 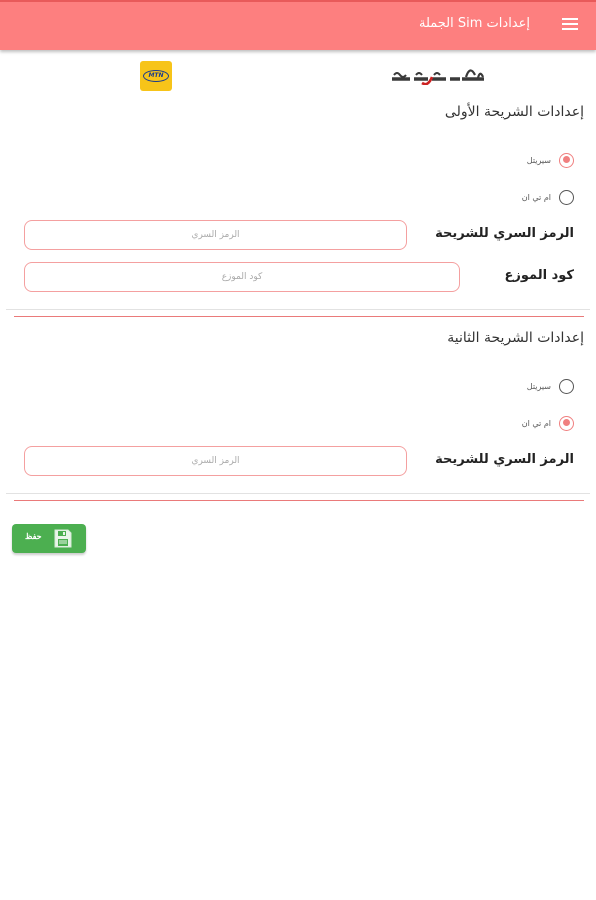 I want to click on floppy-disk-icon, so click(x=63, y=538).